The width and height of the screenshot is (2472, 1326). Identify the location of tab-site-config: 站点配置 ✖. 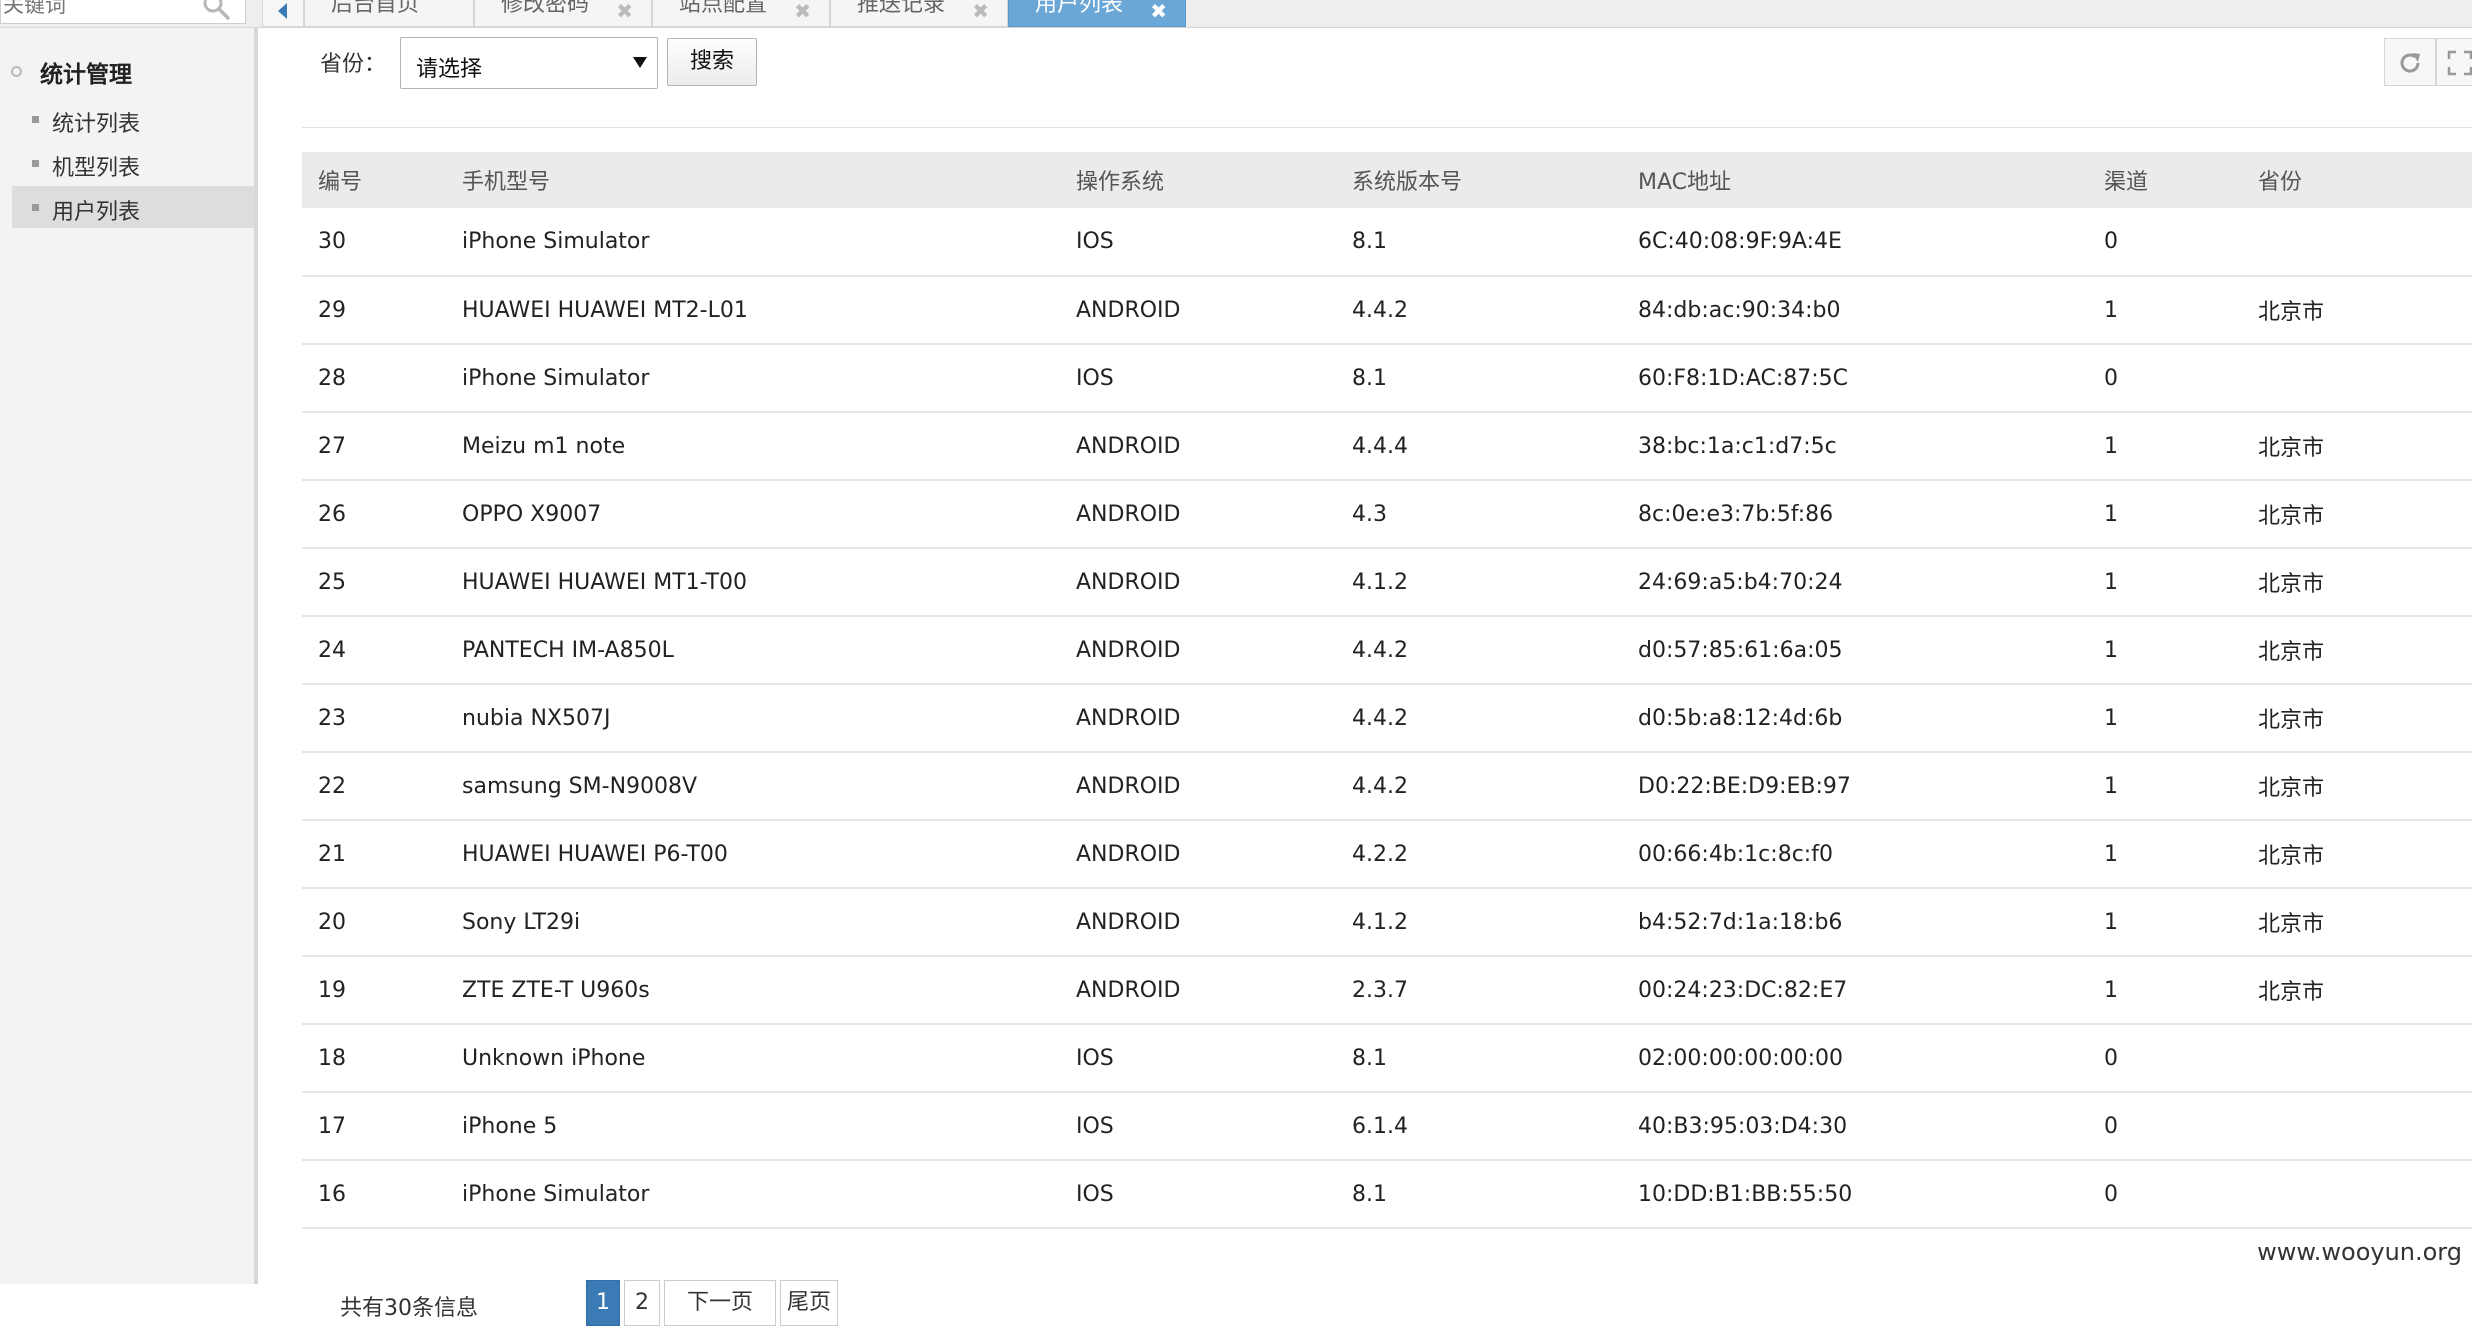
(741, 13).